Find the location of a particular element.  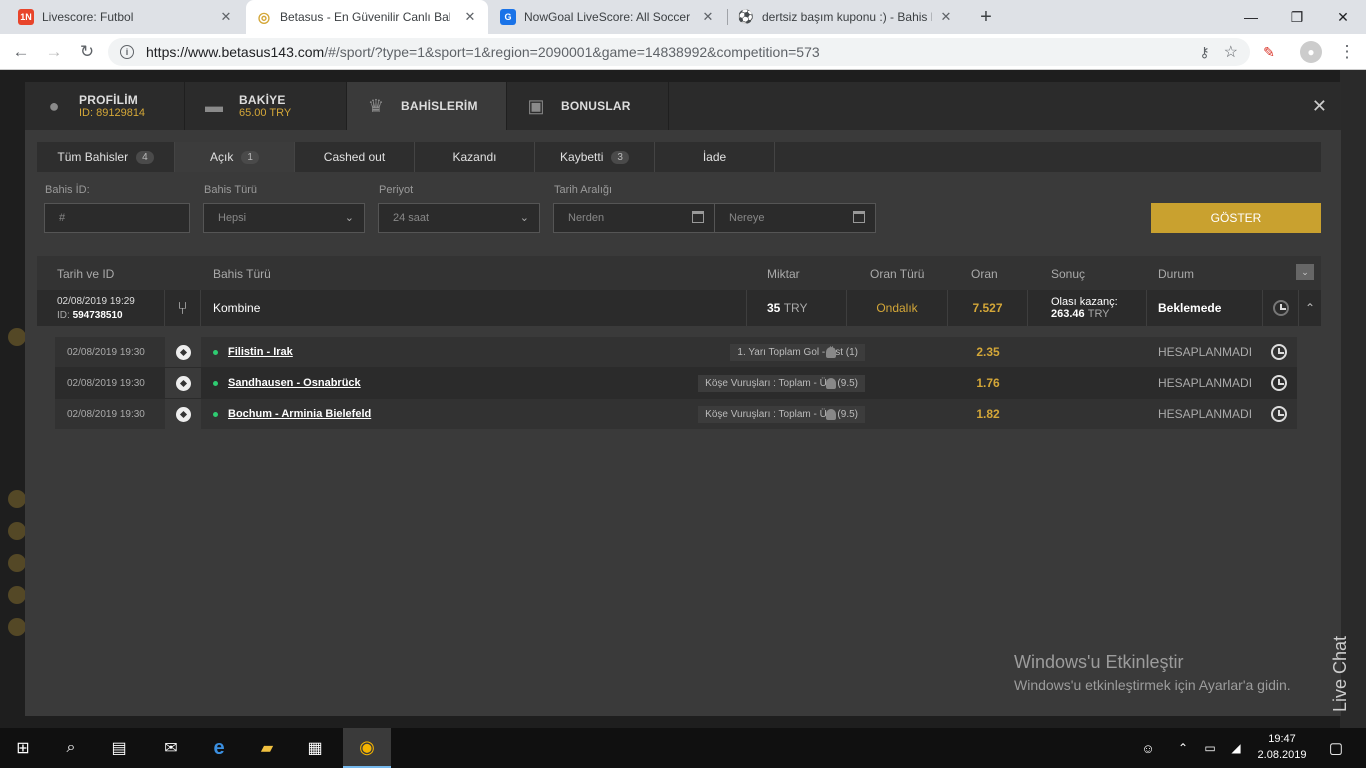

bet-clock-cell is located at coordinates (1281, 308).